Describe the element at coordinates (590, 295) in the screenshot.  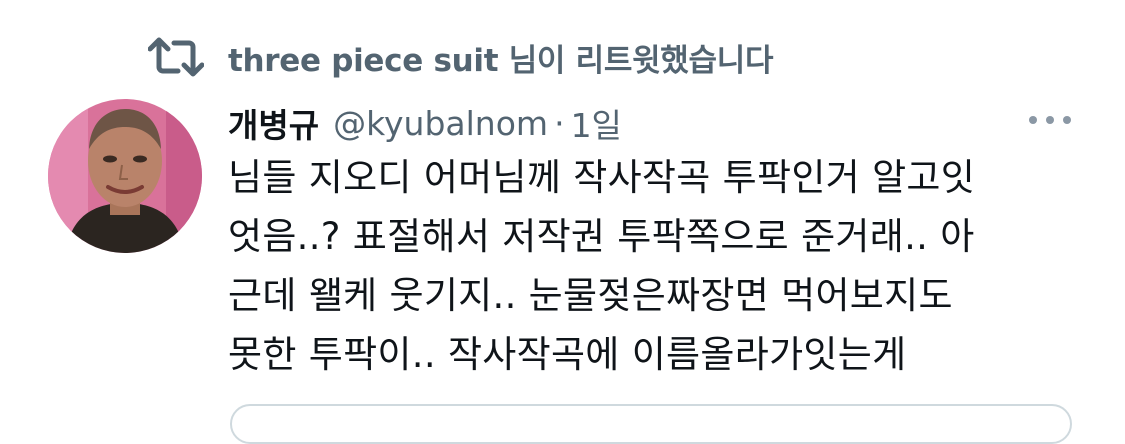
I see `tweet-text-line: 근데 왤케 웃기지.. 눈물젖은짜장면 먹어보지도` at that location.